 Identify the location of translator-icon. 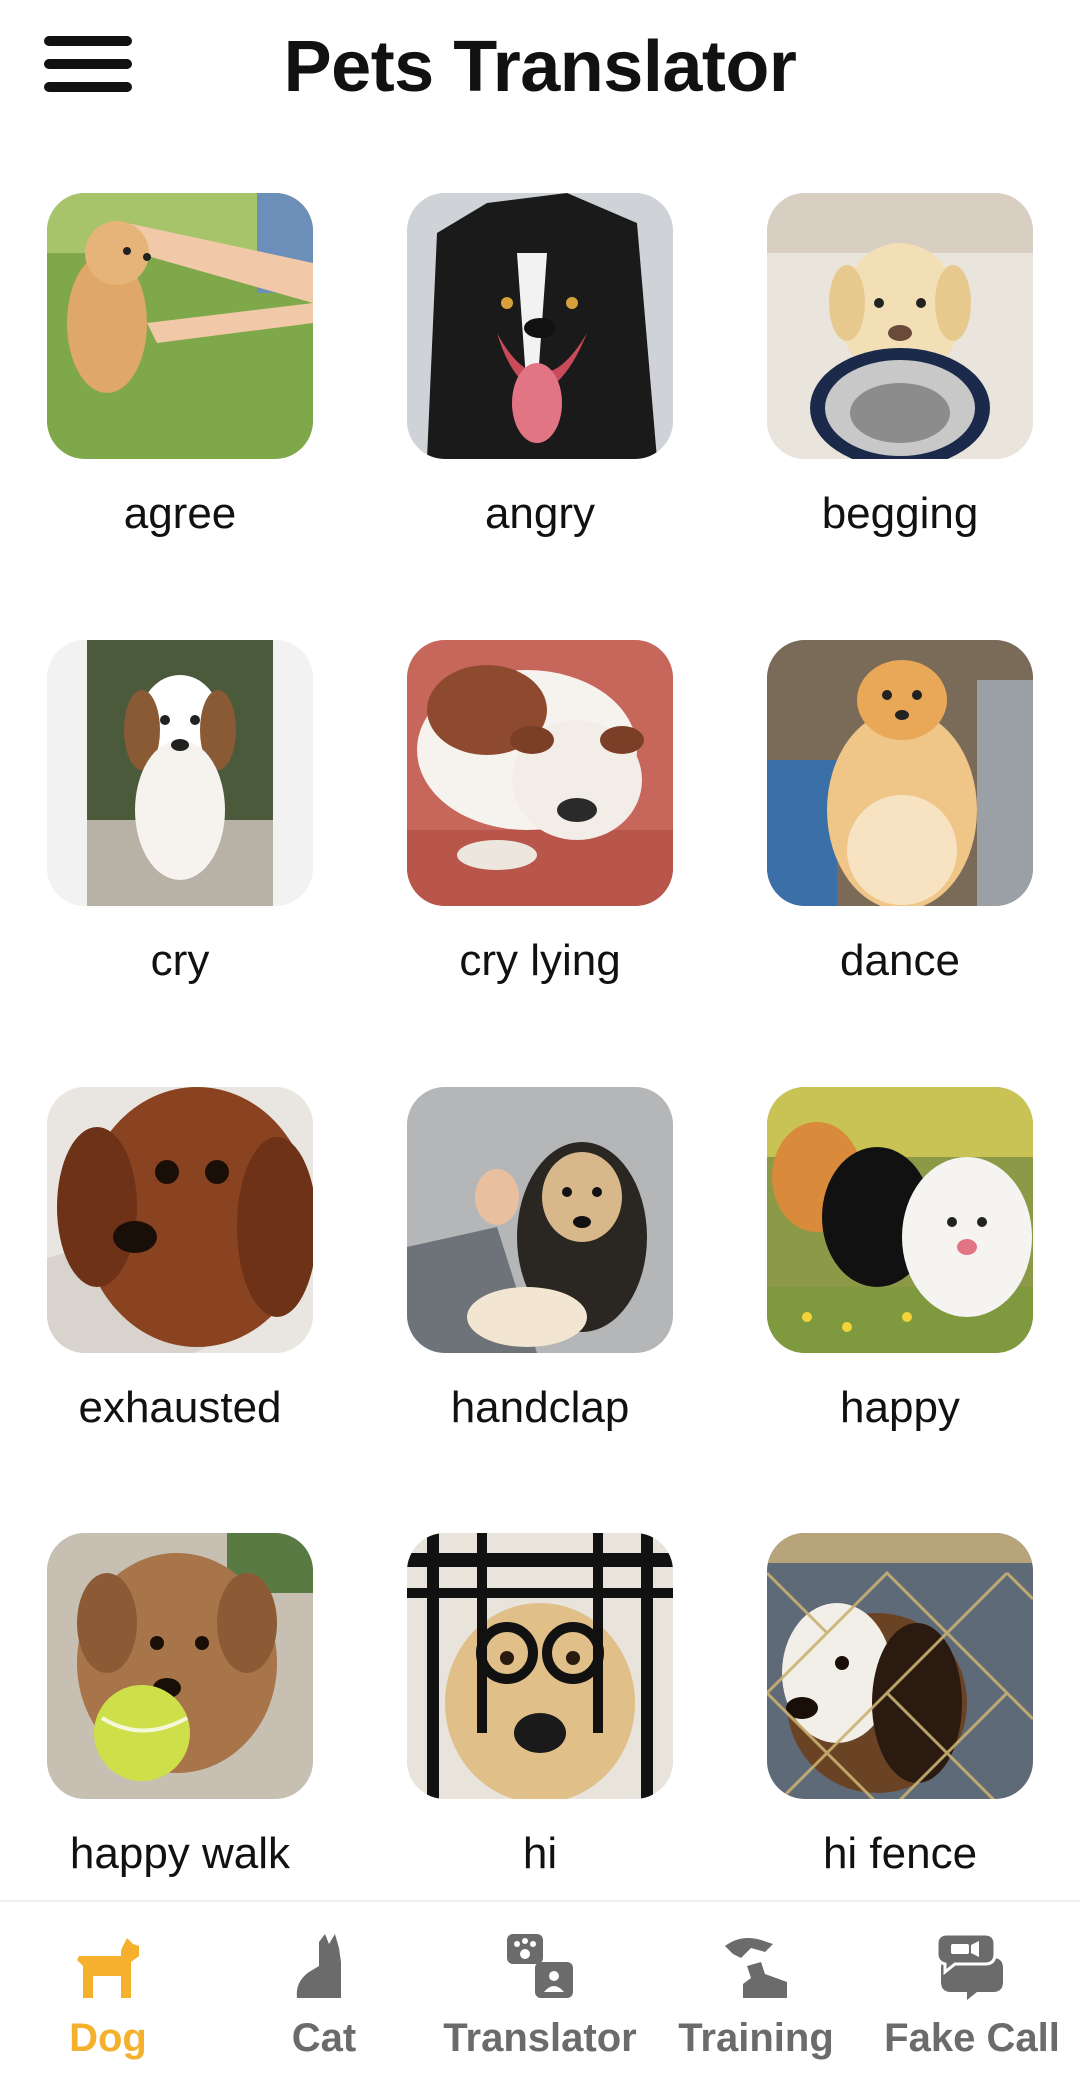
(540, 1966).